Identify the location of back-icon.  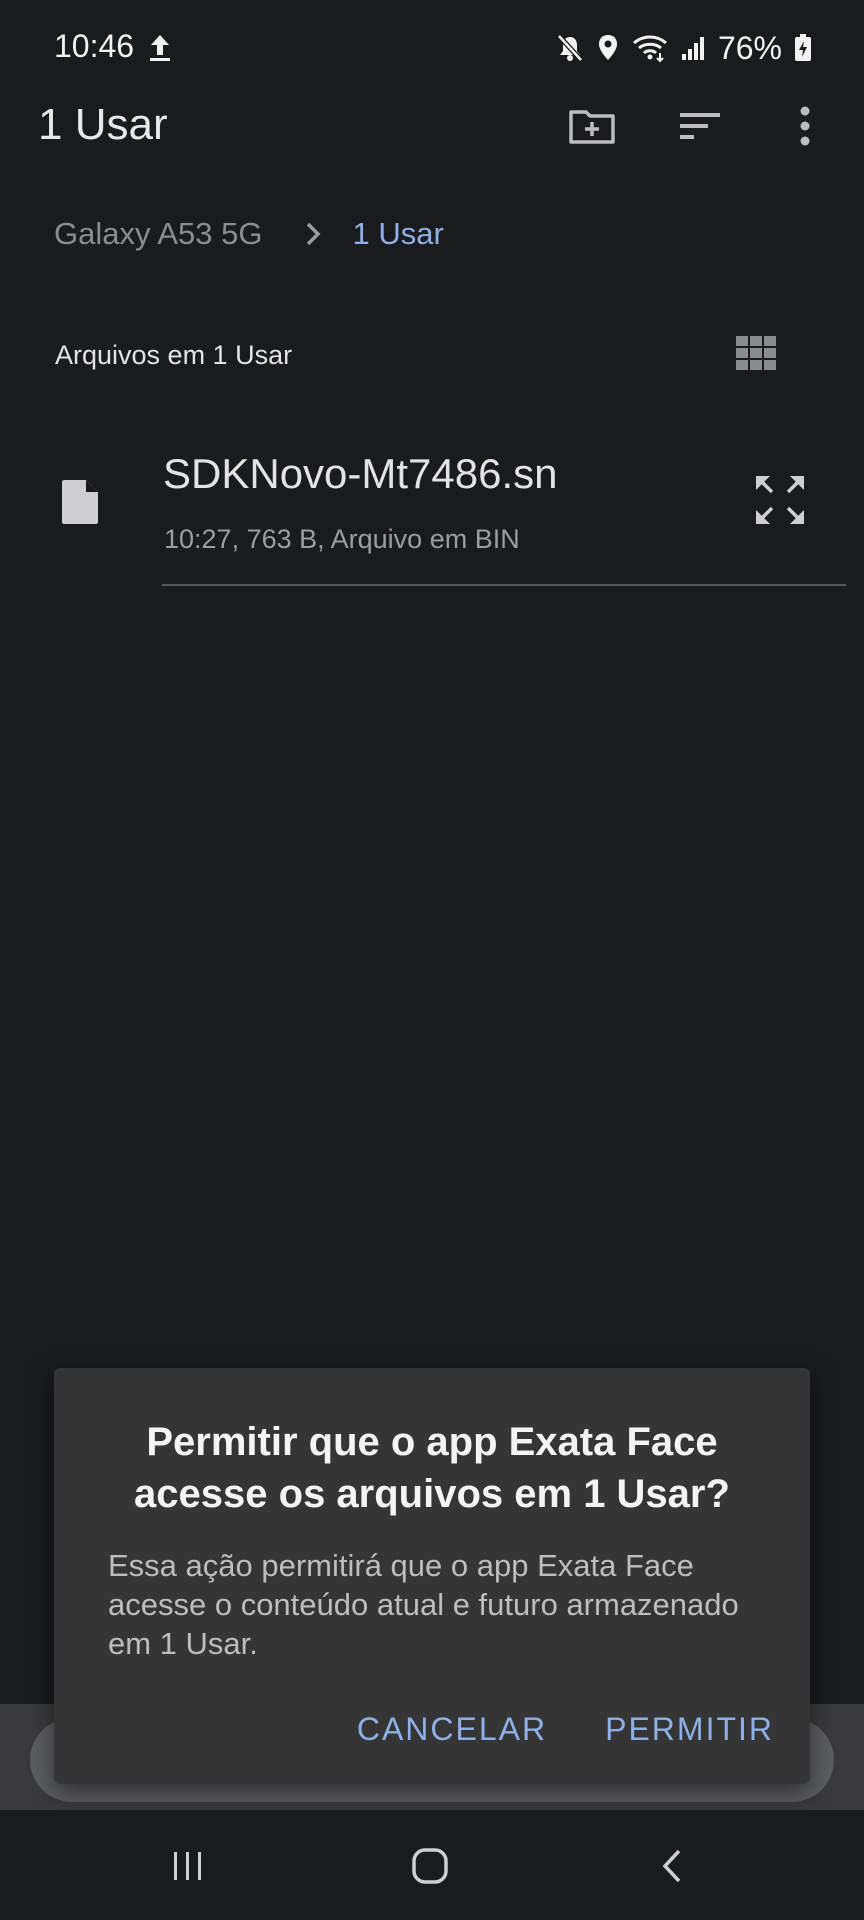
(671, 1866).